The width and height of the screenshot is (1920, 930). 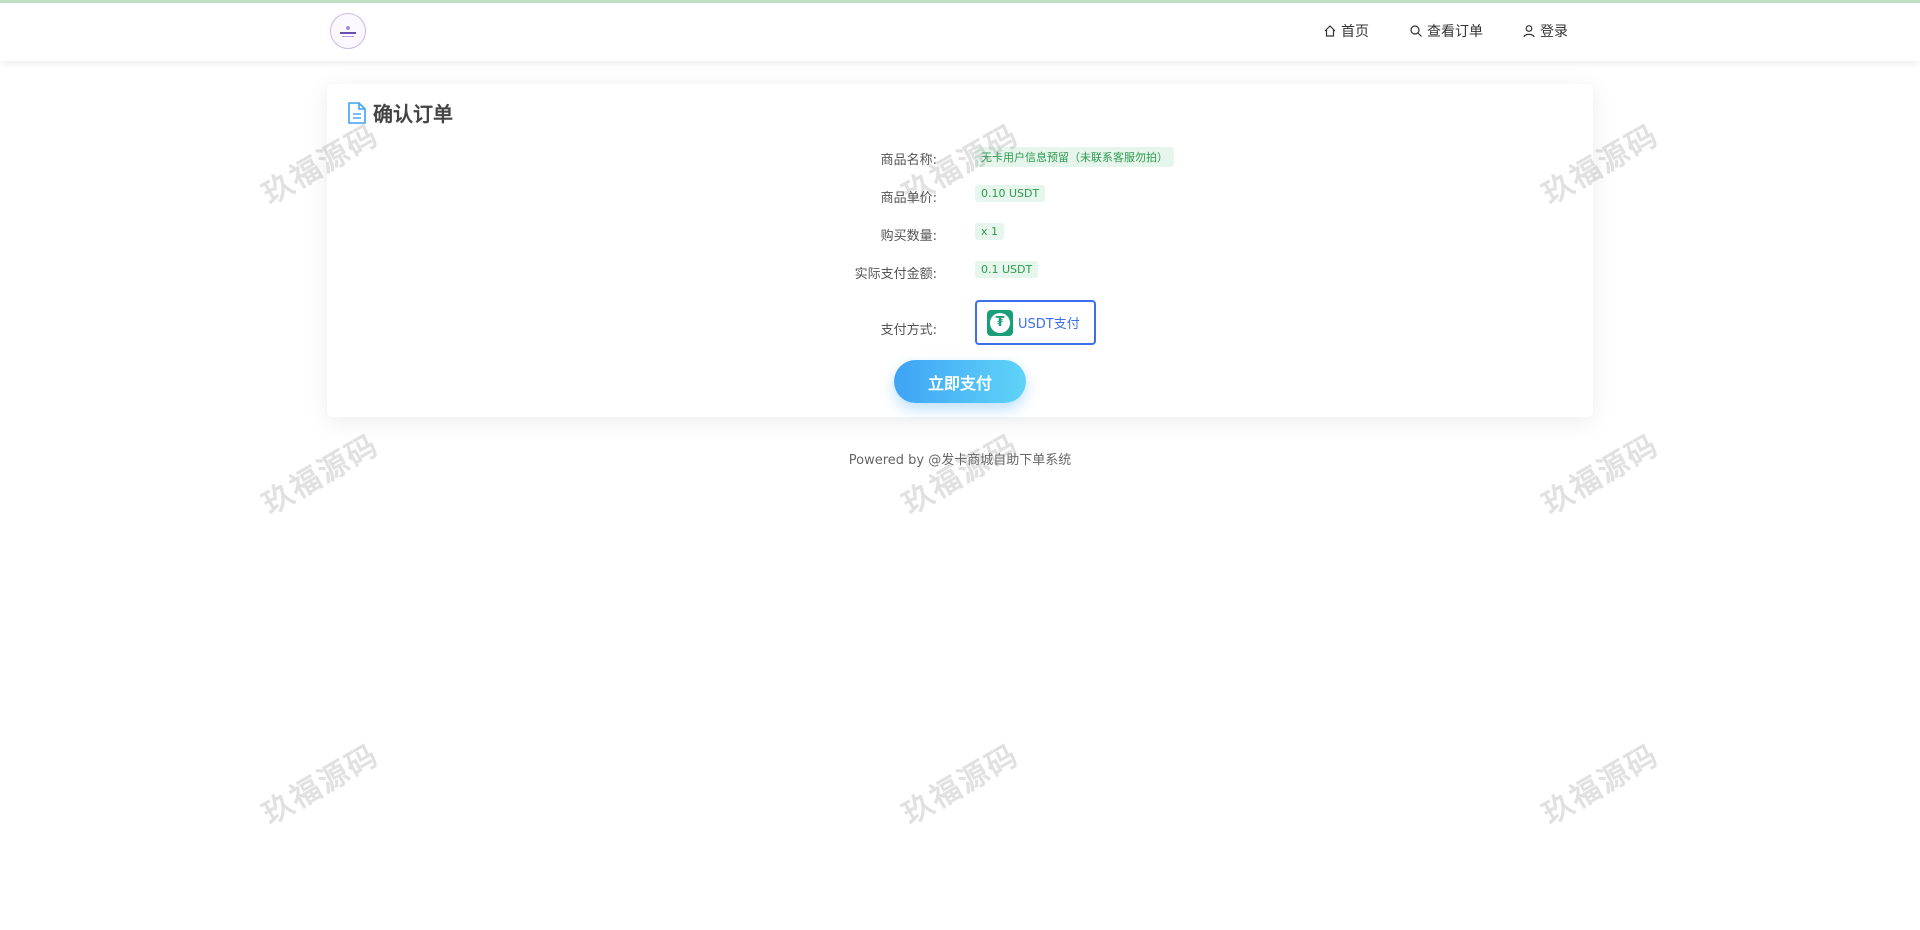 What do you see at coordinates (1355, 32) in the screenshot?
I see `nav-home-label: 首页` at bounding box center [1355, 32].